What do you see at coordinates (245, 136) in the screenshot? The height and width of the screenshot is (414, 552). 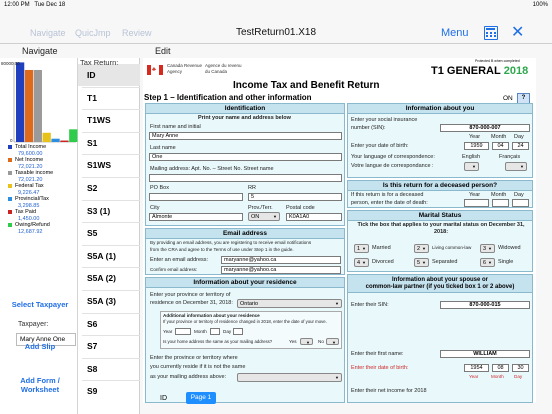 I see `first-name-input: Mary Anne` at bounding box center [245, 136].